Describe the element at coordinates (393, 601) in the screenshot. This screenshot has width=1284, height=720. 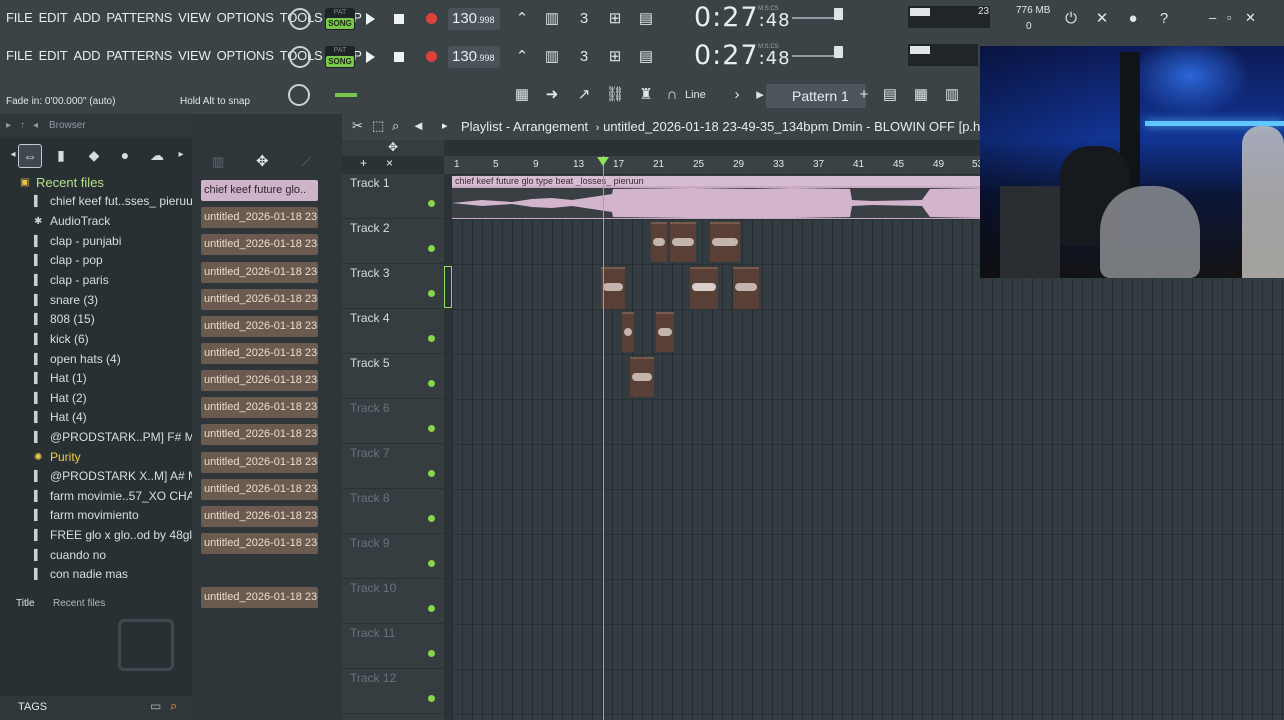
I see `track-header: Track 10` at that location.